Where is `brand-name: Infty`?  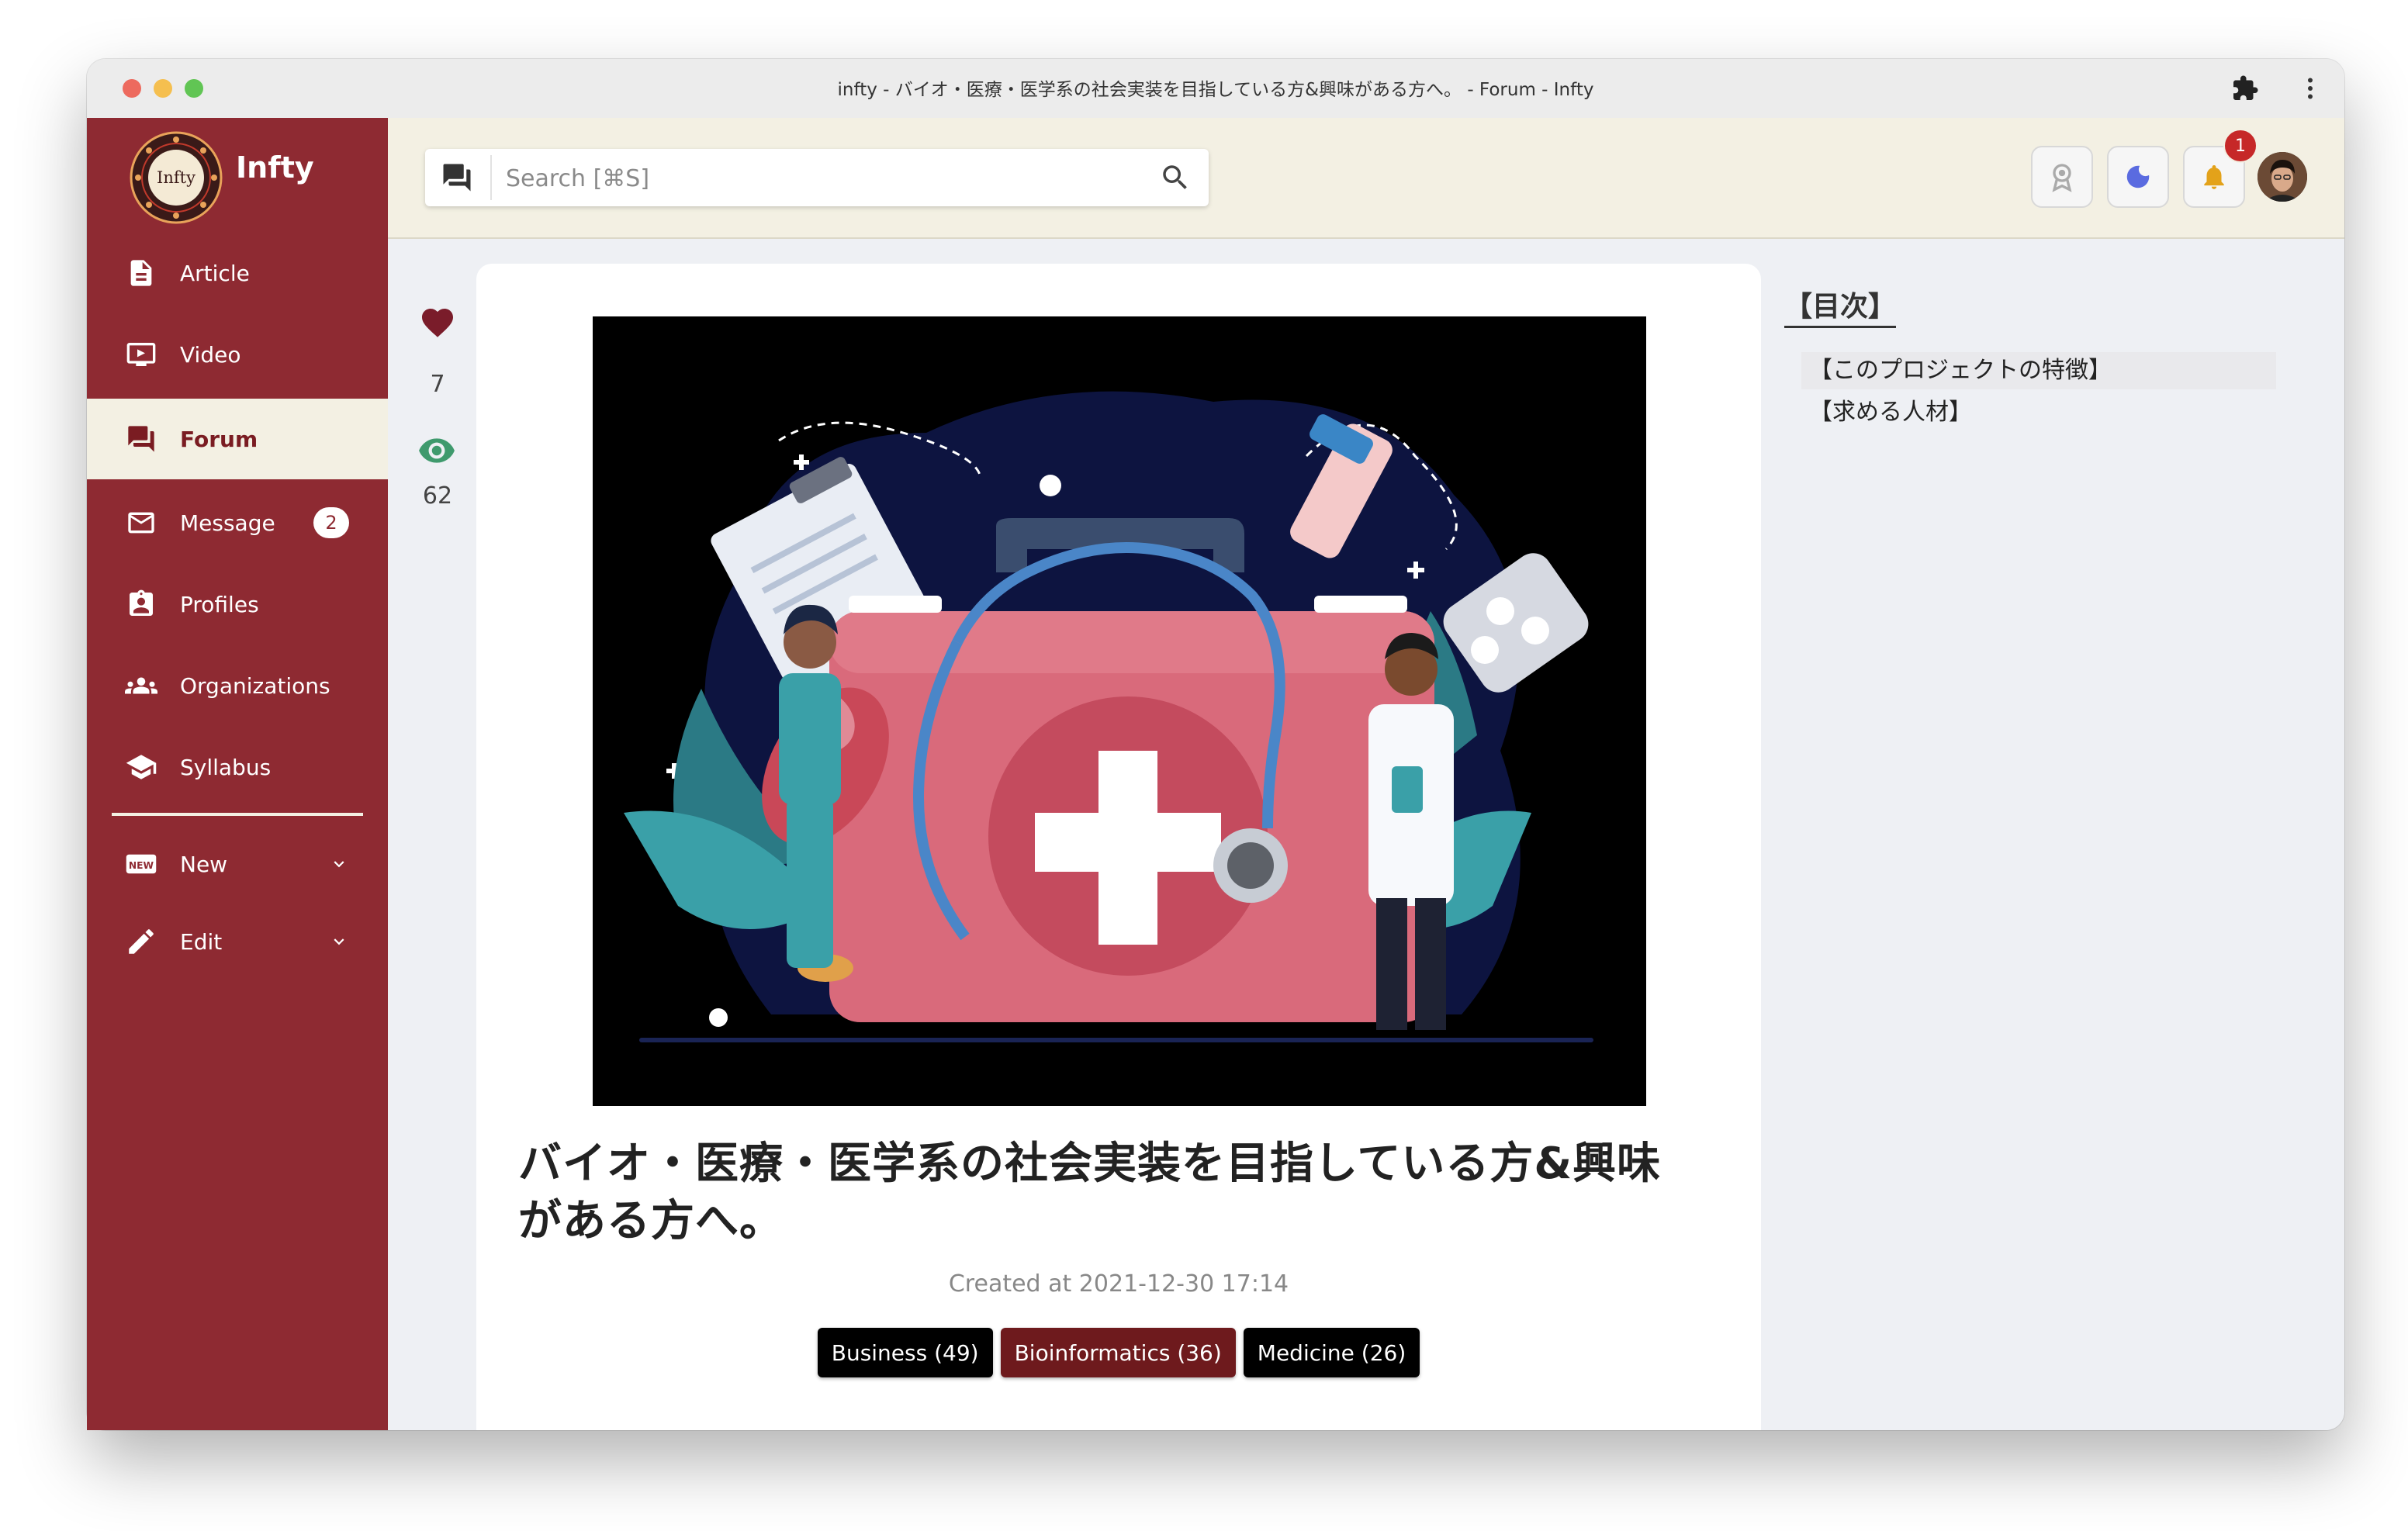 brand-name: Infty is located at coordinates (275, 167).